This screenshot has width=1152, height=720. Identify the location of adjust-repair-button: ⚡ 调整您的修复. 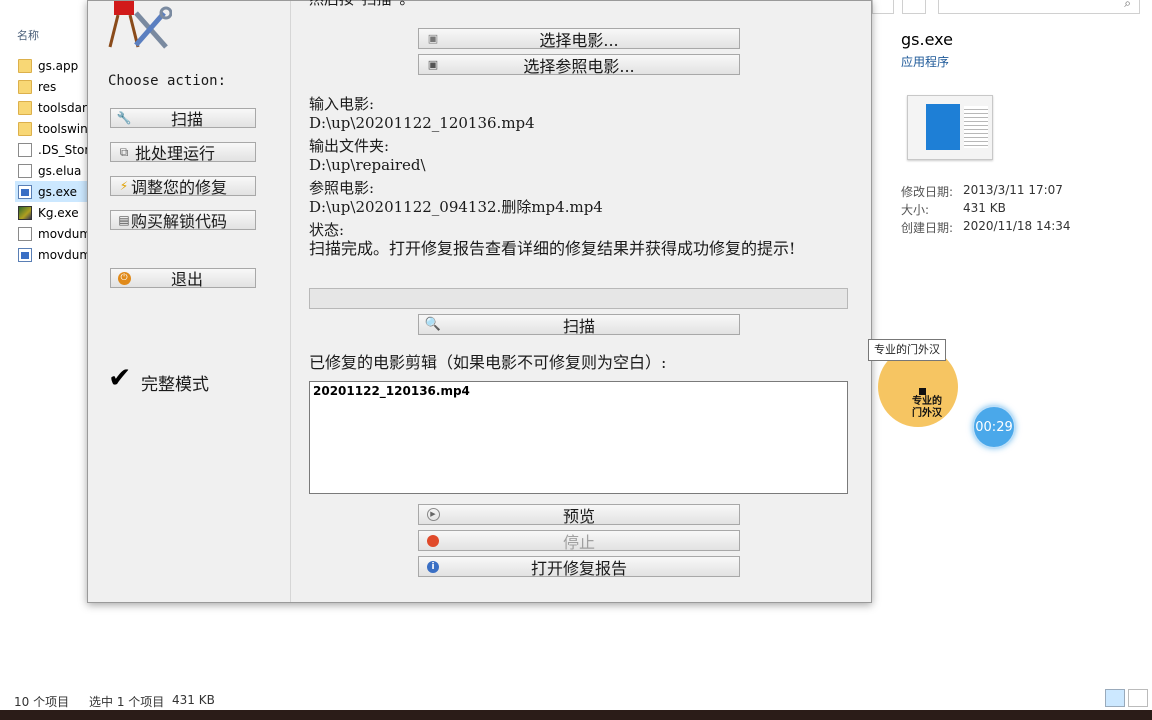
(183, 186).